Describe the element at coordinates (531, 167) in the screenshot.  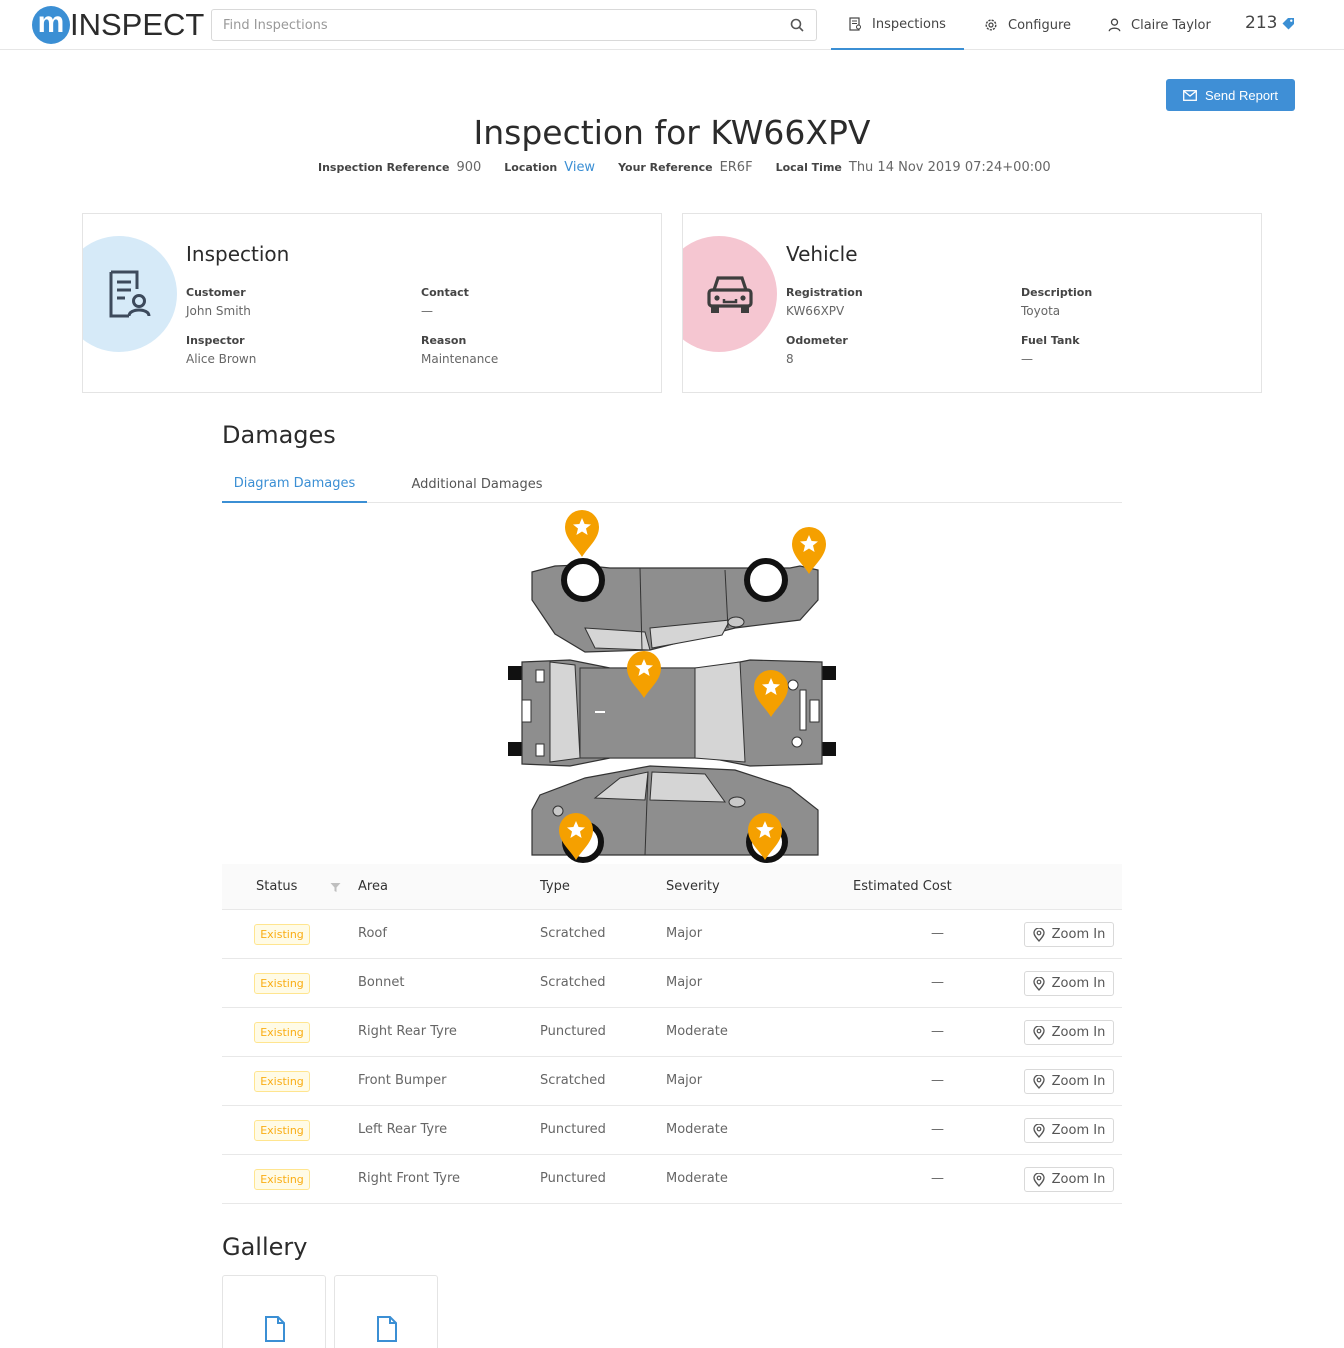
I see `meta-location-label: Location` at that location.